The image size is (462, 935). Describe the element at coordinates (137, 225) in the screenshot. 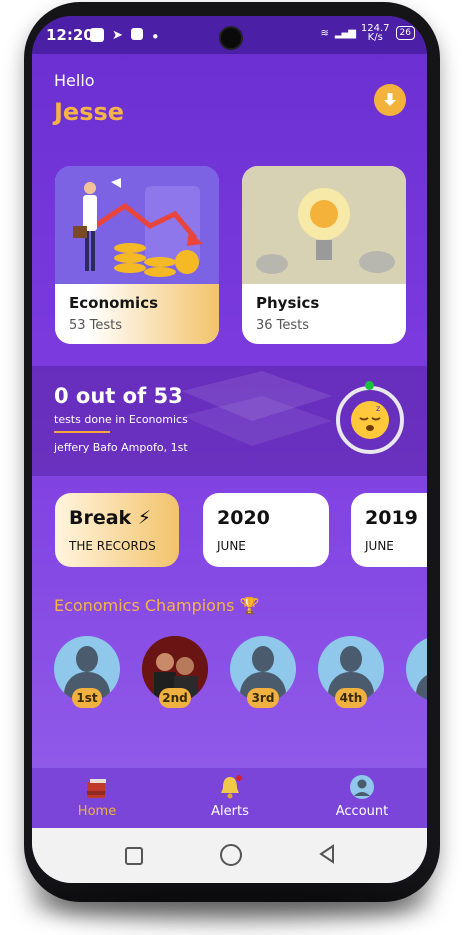

I see `economics-illustration` at that location.